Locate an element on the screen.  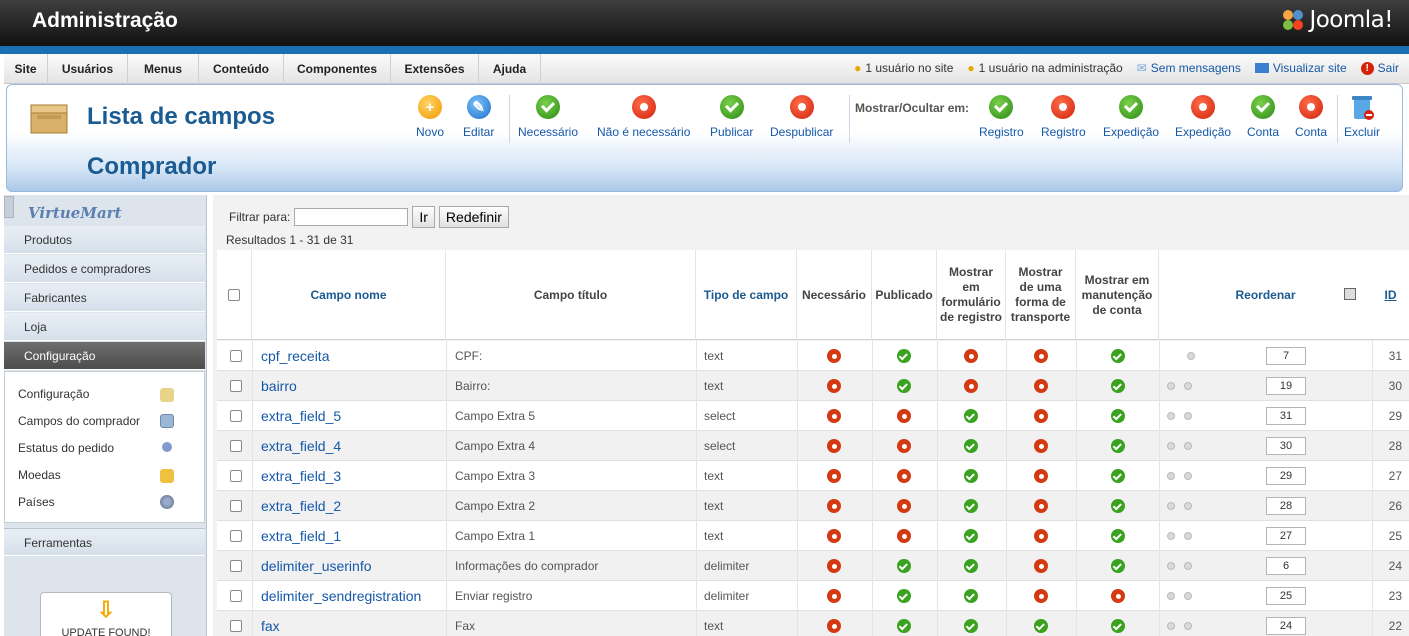
field-name-link: extra_field_5 is located at coordinates (301, 416).